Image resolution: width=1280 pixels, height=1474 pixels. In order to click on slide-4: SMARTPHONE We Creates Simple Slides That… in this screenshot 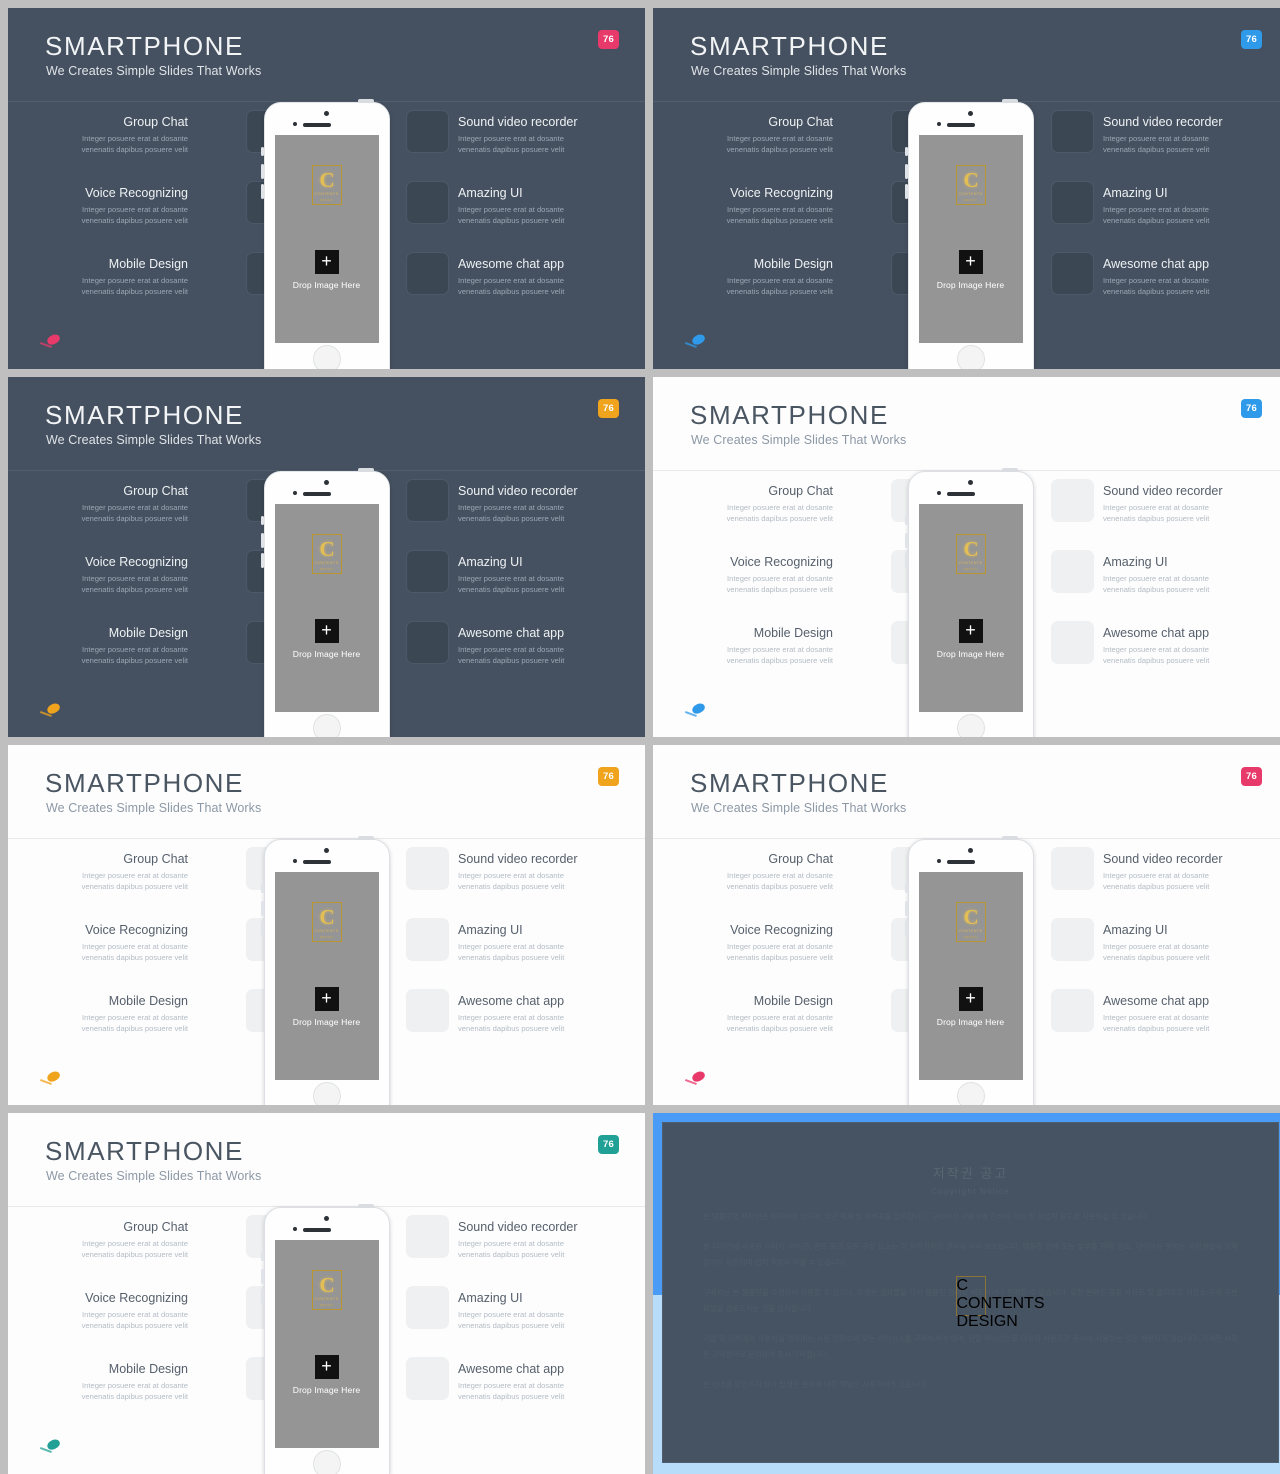, I will do `click(966, 557)`.